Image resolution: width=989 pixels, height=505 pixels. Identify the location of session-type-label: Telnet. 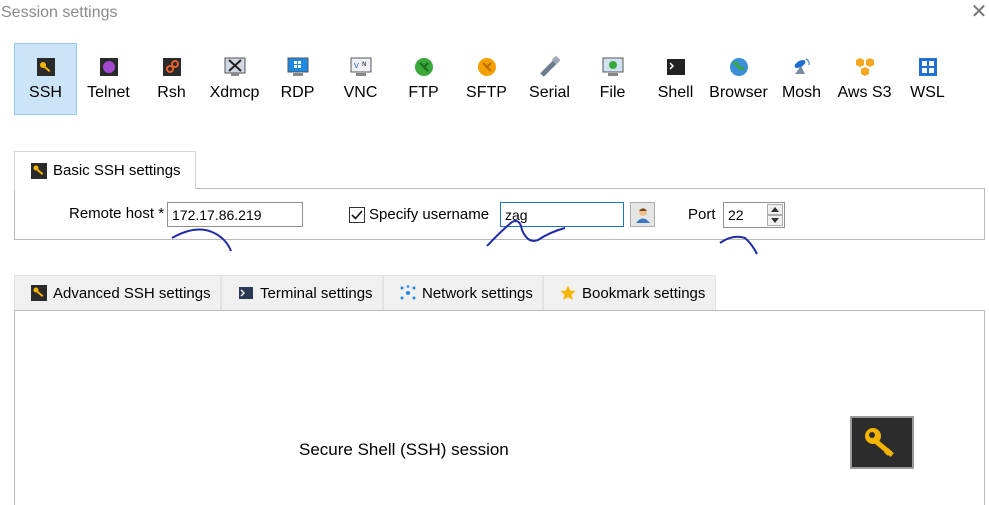
(108, 92).